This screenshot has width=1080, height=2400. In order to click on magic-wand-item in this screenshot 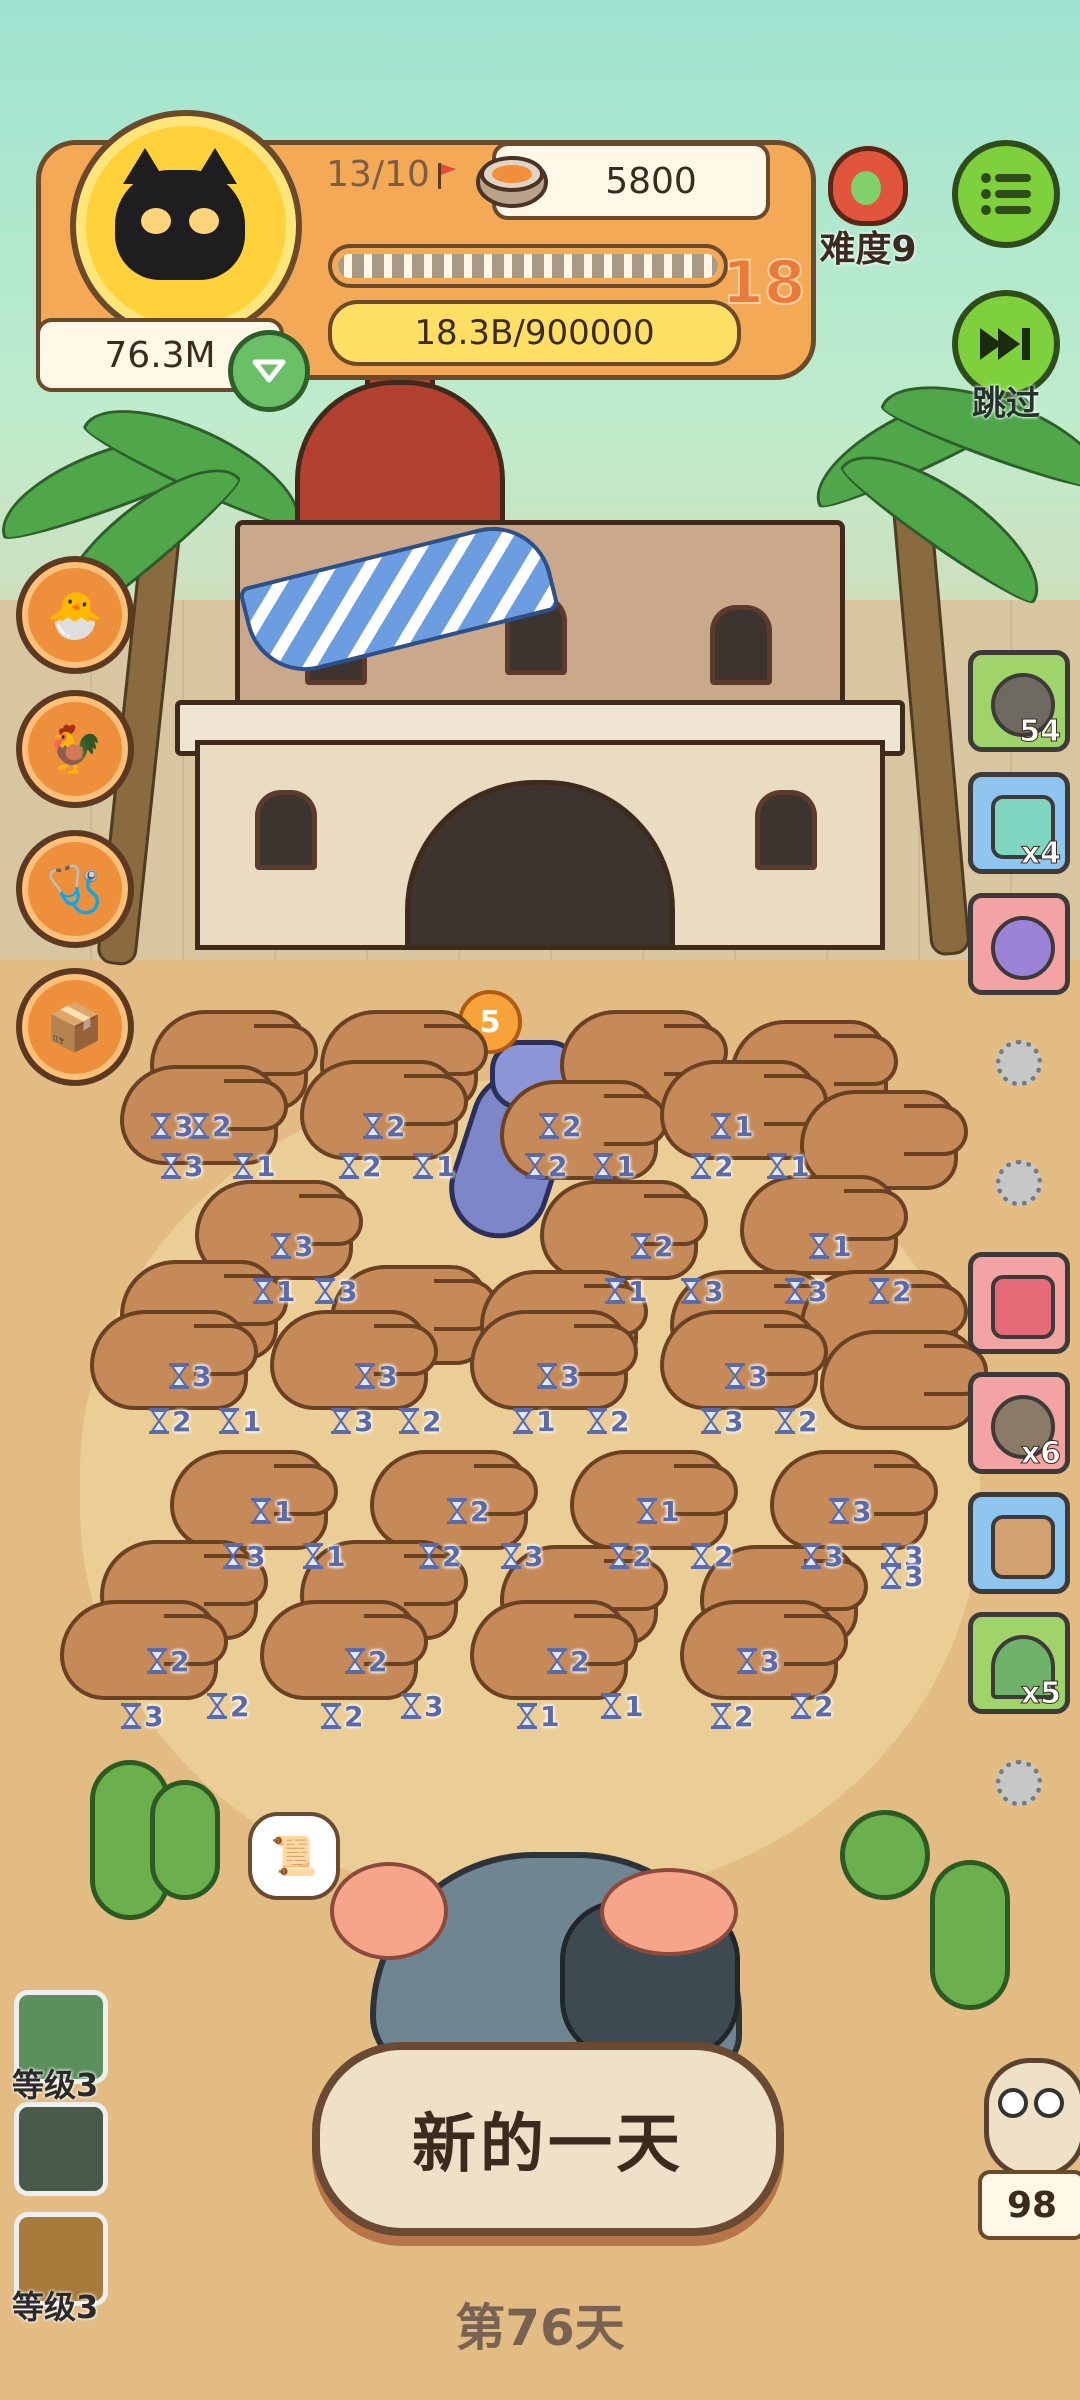, I will do `click(1019, 944)`.